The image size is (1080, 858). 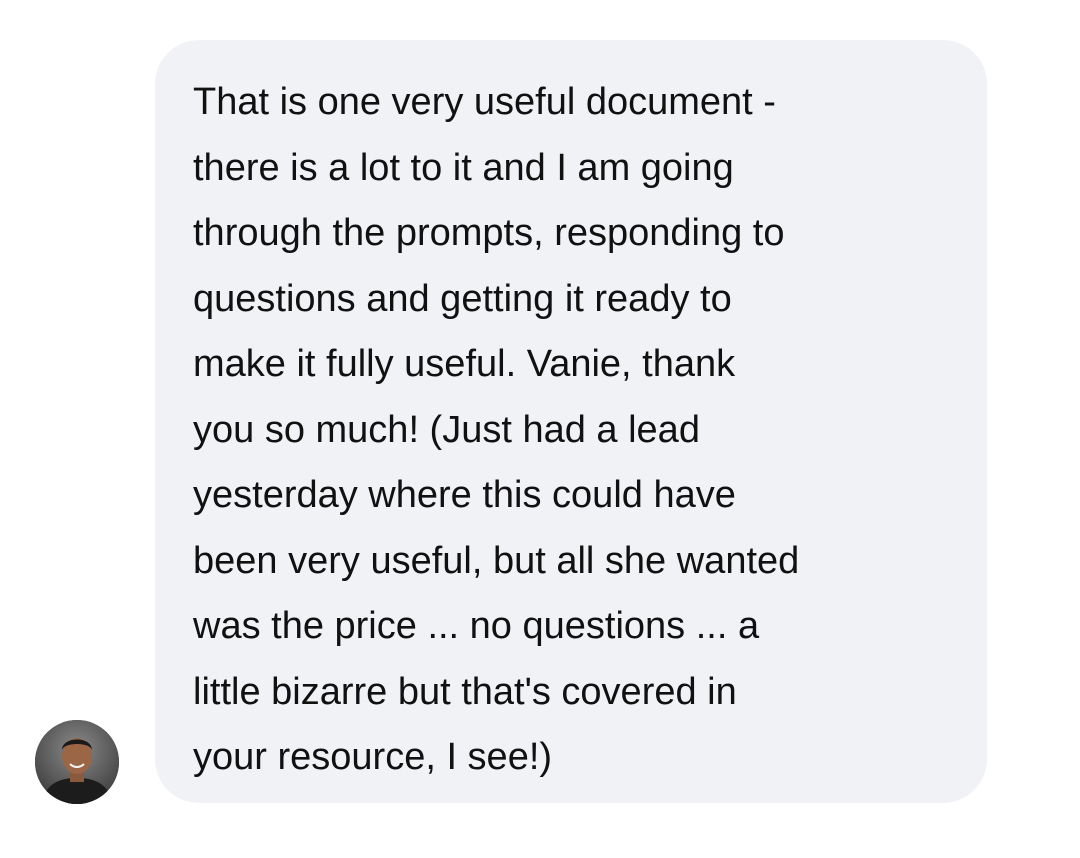 I want to click on message-line: been very useful, but all she wanted, so click(x=496, y=560).